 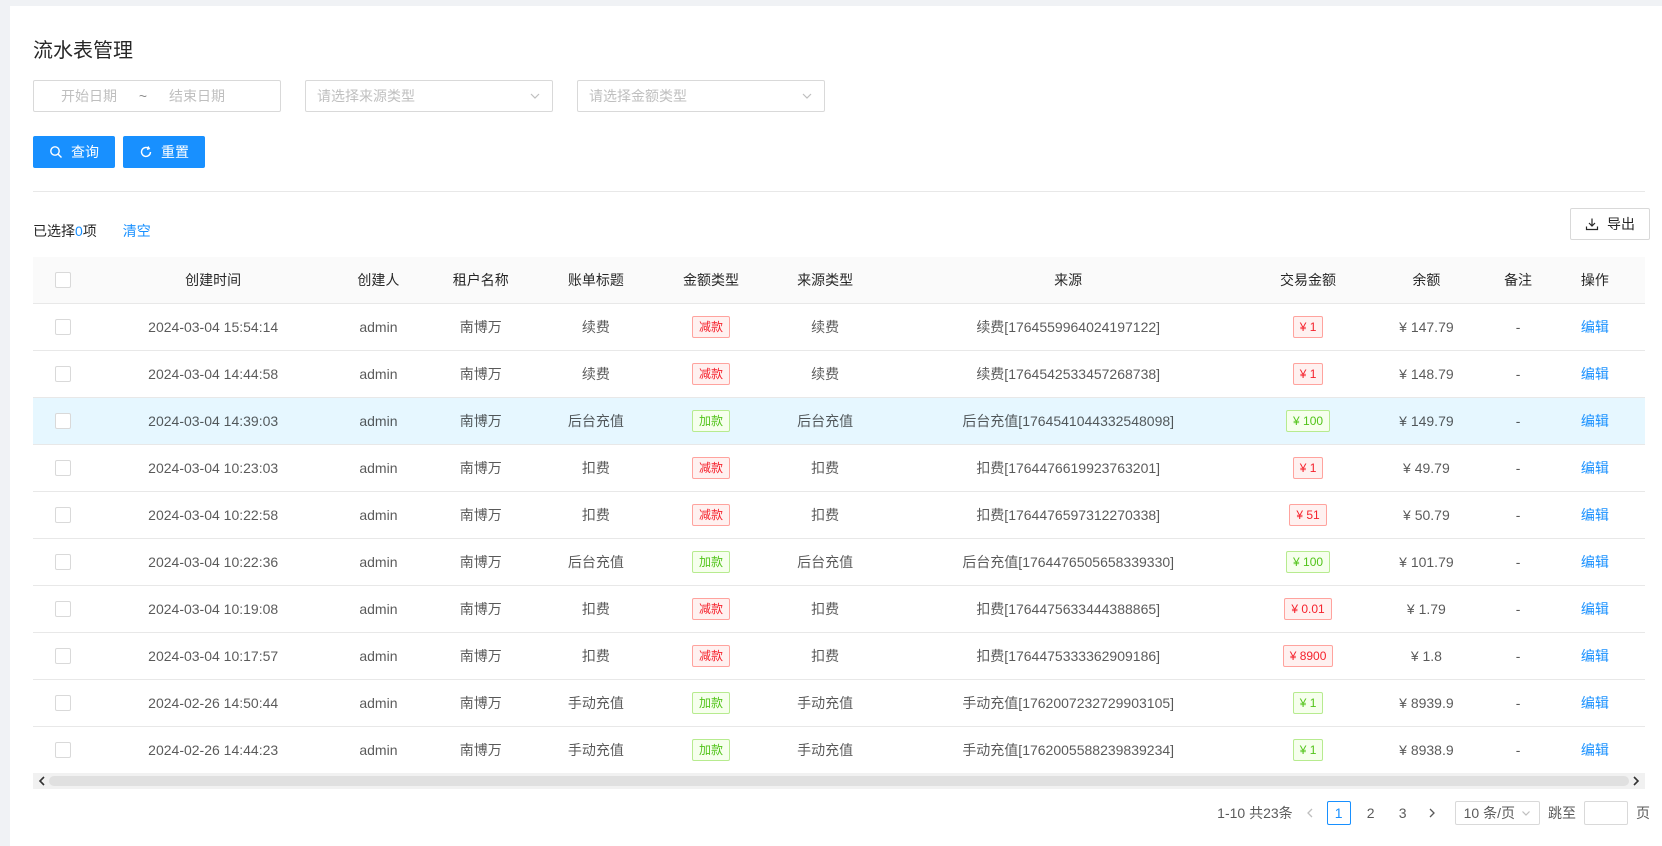 What do you see at coordinates (62, 280) in the screenshot?
I see `select-all-checkbox` at bounding box center [62, 280].